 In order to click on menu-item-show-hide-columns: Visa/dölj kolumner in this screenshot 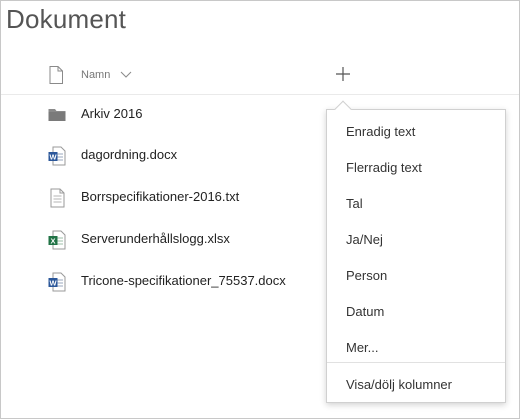, I will do `click(416, 383)`.